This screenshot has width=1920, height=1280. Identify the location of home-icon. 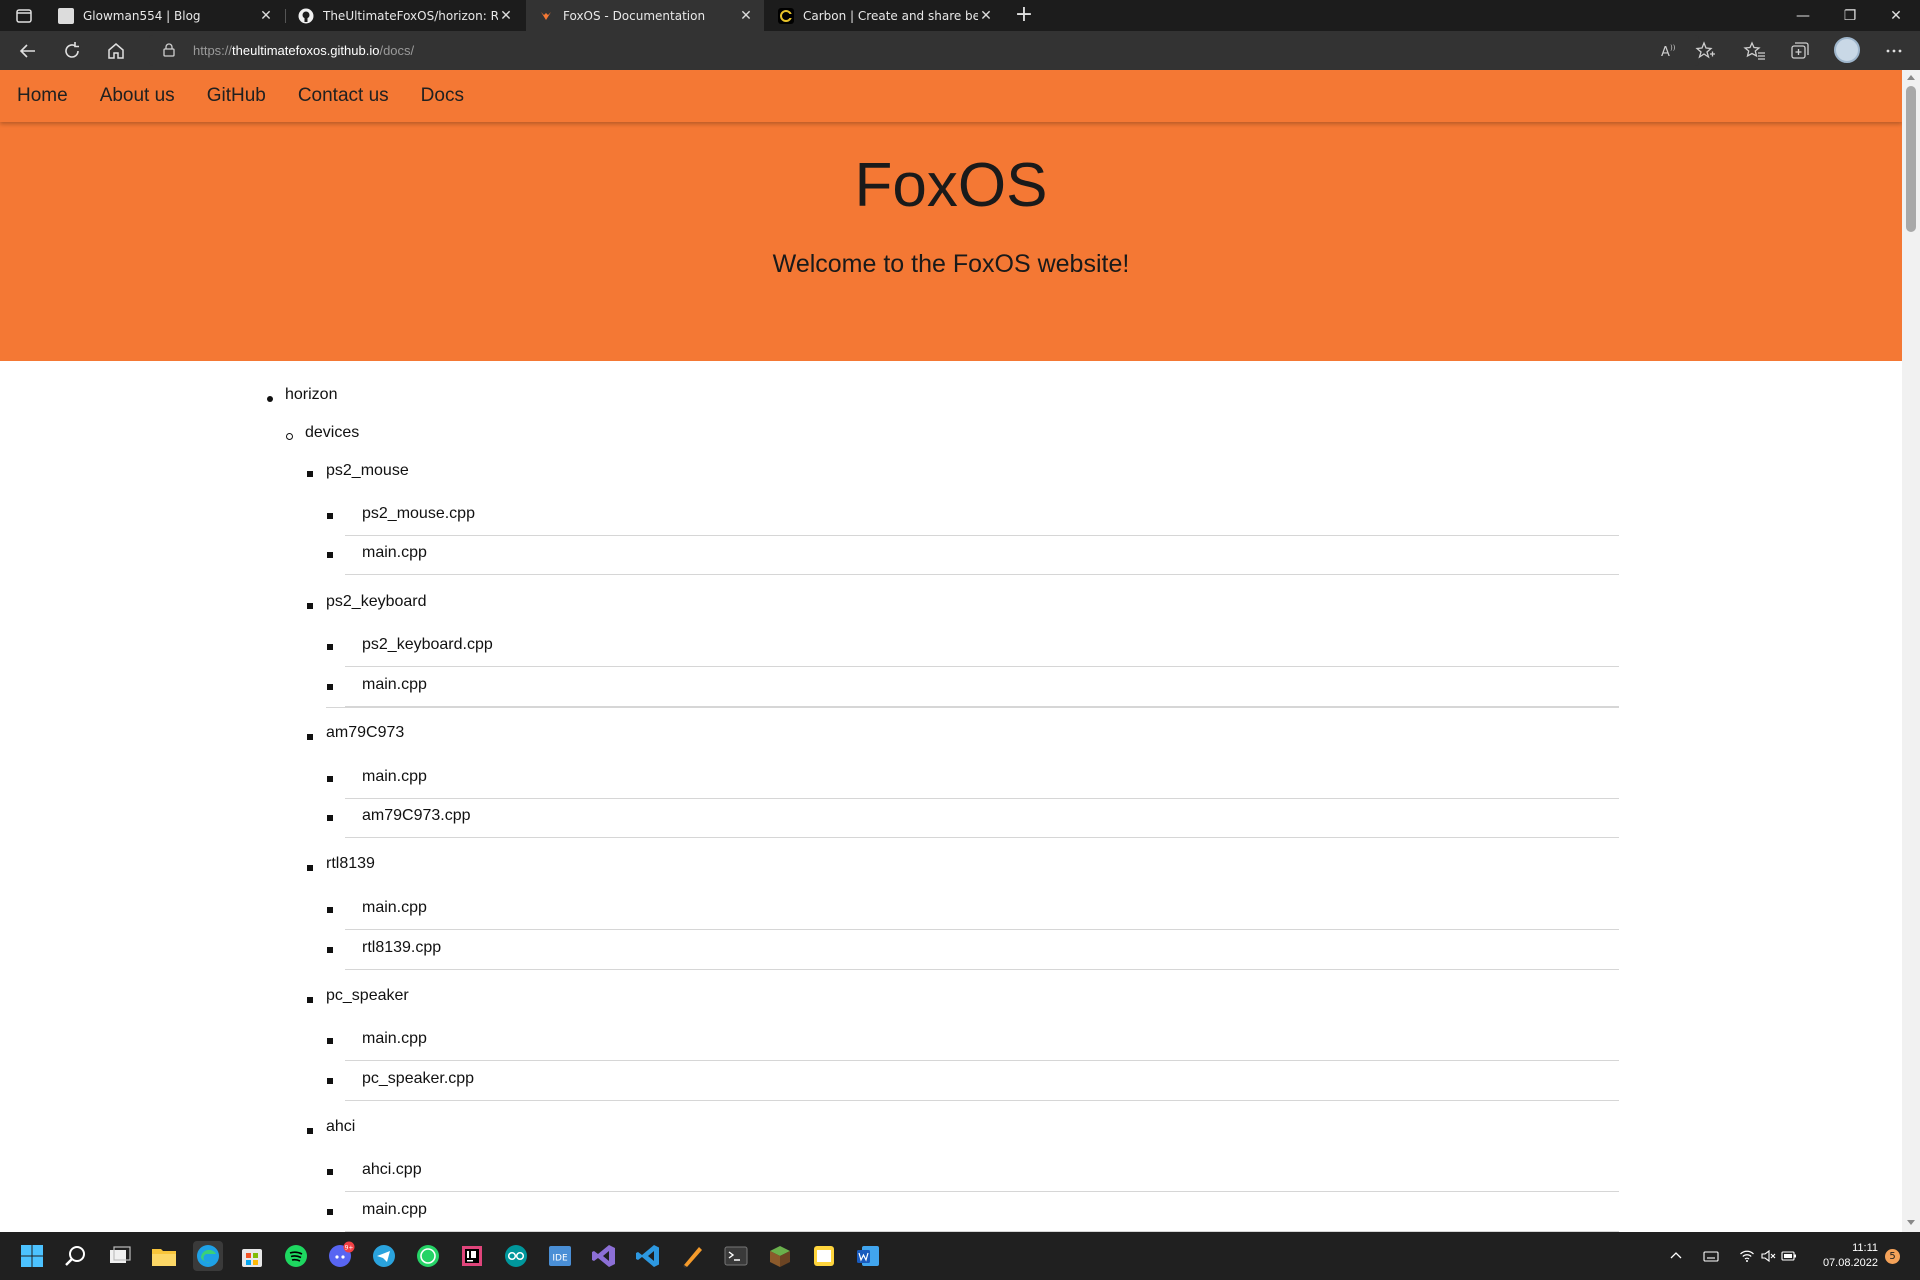
(116, 51).